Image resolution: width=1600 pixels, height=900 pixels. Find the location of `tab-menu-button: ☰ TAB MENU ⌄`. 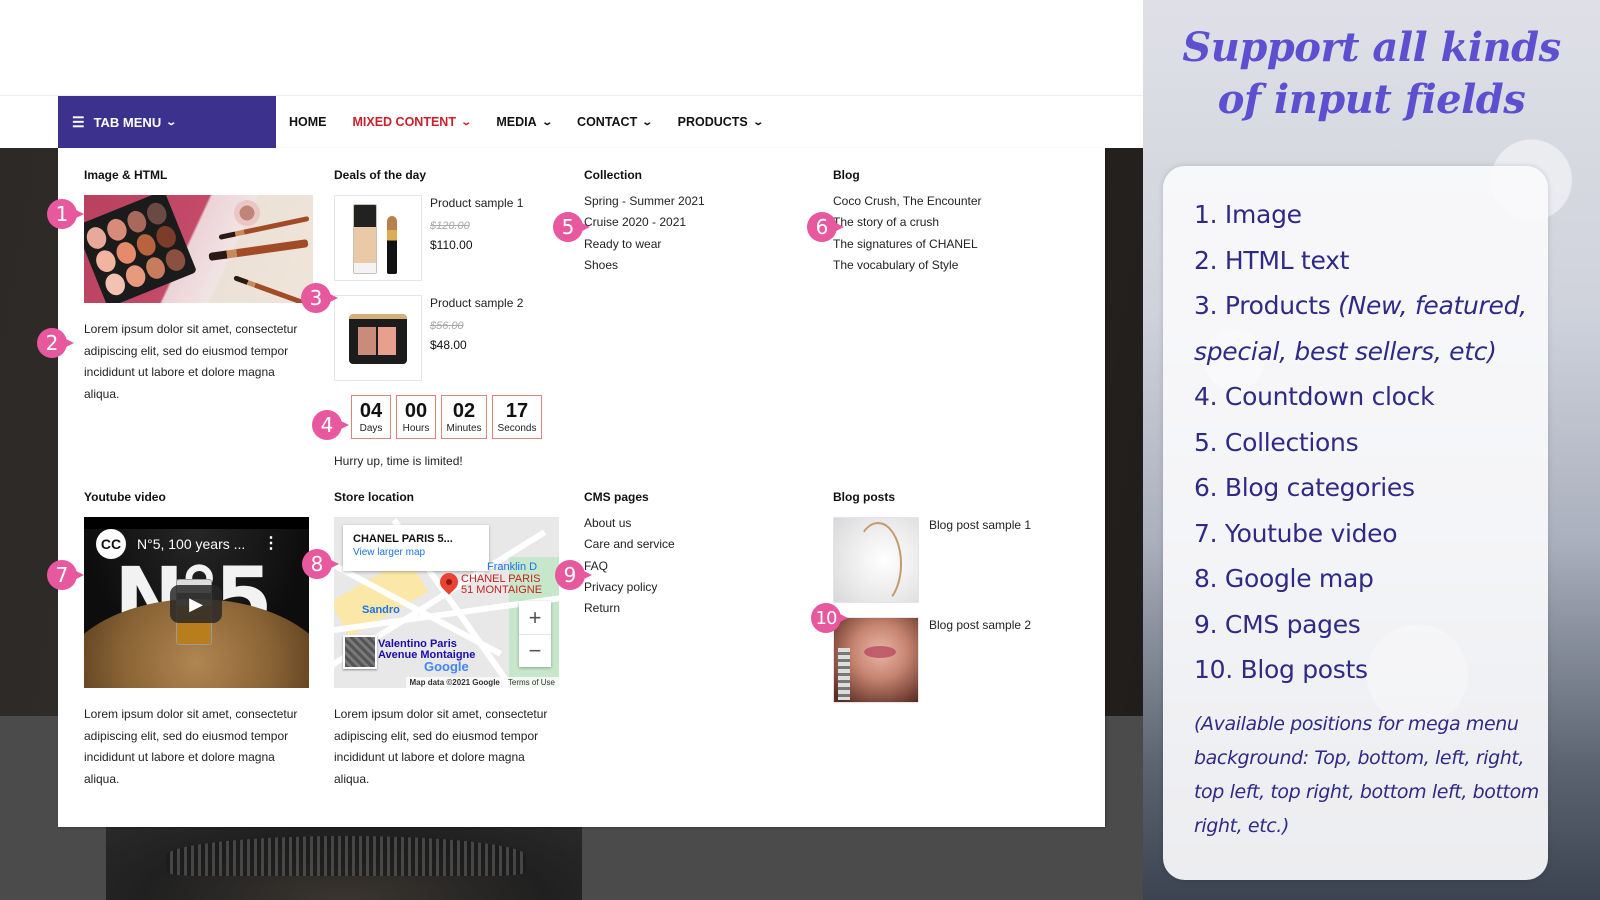

tab-menu-button: ☰ TAB MENU ⌄ is located at coordinates (167, 122).